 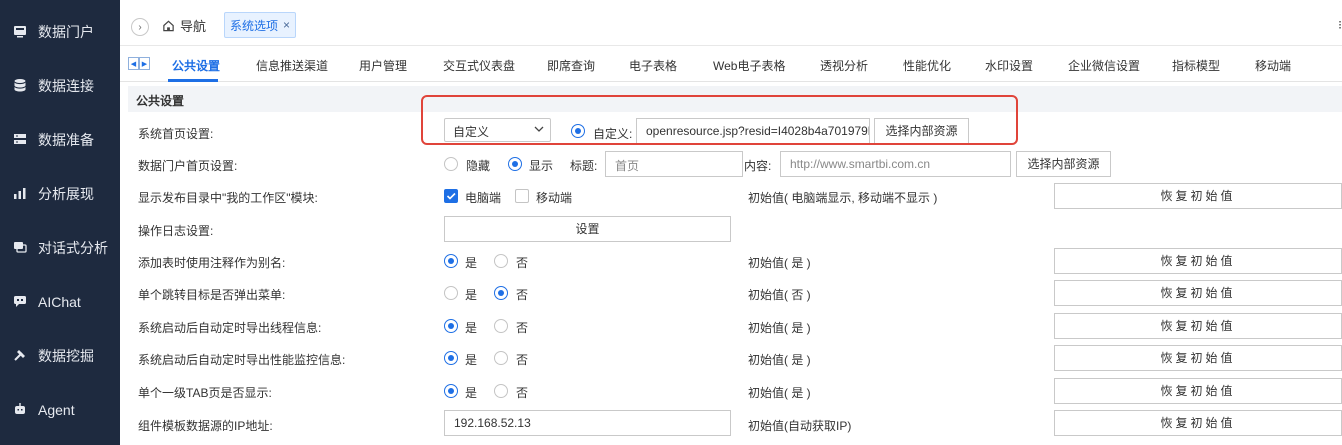 What do you see at coordinates (541, 166) in the screenshot?
I see `portal-show-label: 显示` at bounding box center [541, 166].